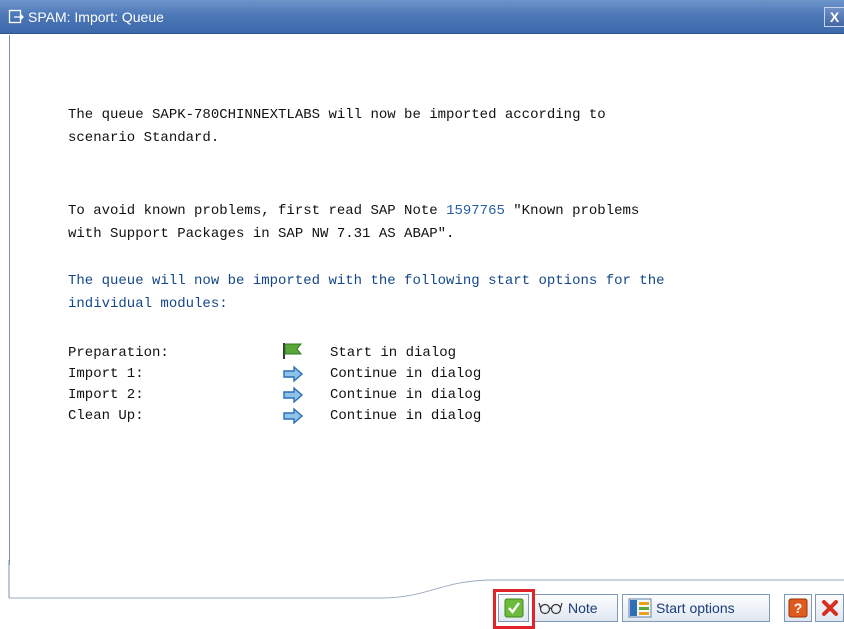 The image size is (844, 629). Describe the element at coordinates (144, 138) in the screenshot. I see `queue-message-line-2: scenario Standard.` at that location.